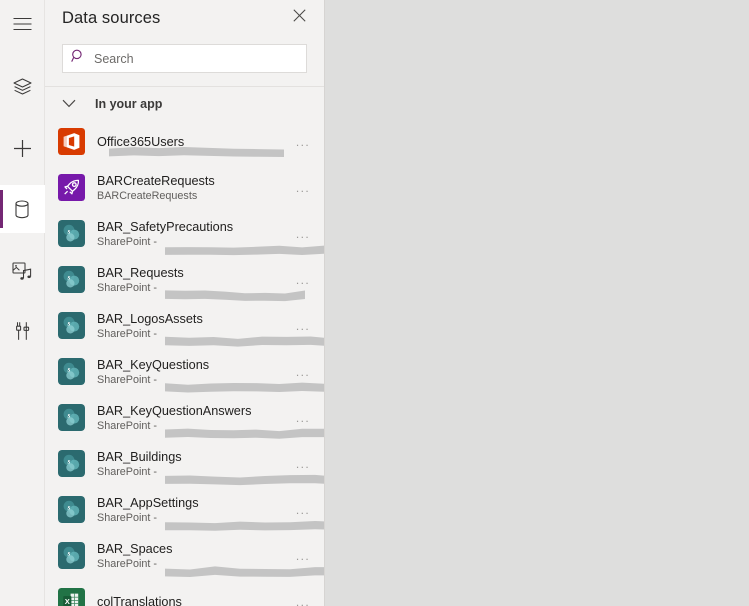  Describe the element at coordinates (210, 467) in the screenshot. I see `data-source-text: BAR_Buildings SharePoint -` at that location.